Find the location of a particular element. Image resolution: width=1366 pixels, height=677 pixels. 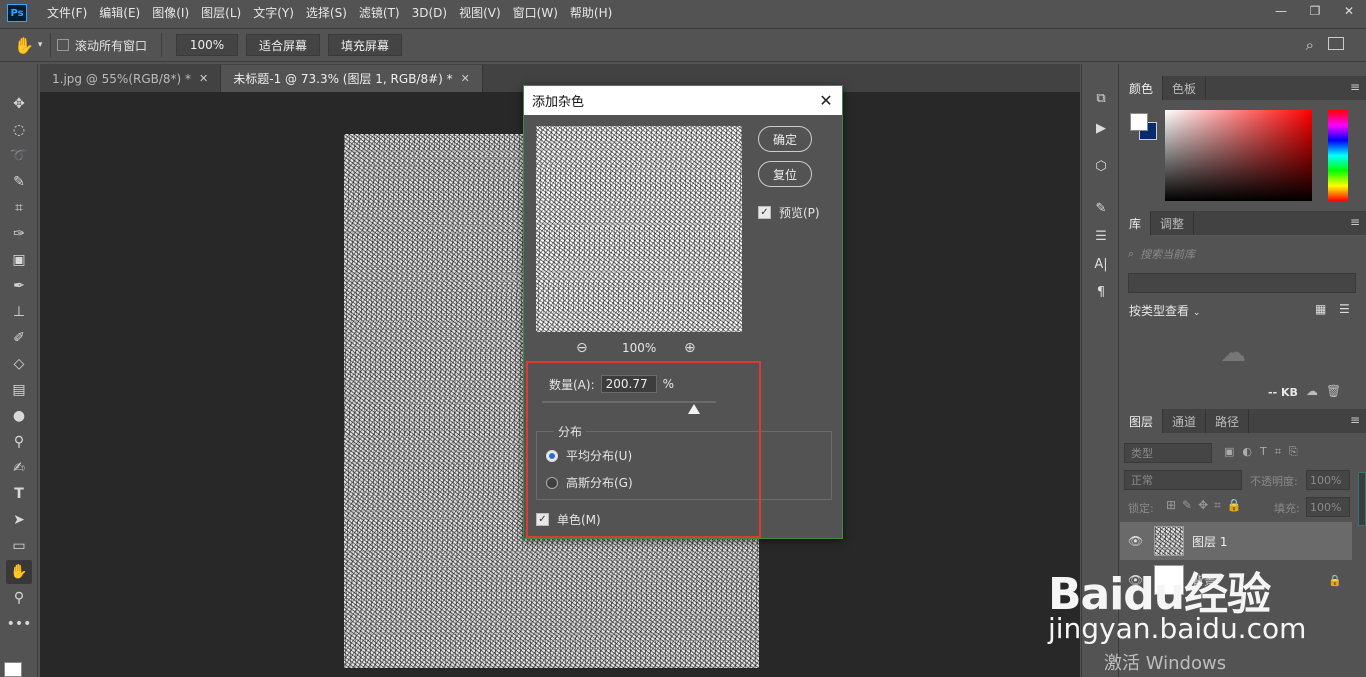

tab-1jpg: 1.jpg @ 55%(RGB/8*) * ✕ is located at coordinates (131, 78).